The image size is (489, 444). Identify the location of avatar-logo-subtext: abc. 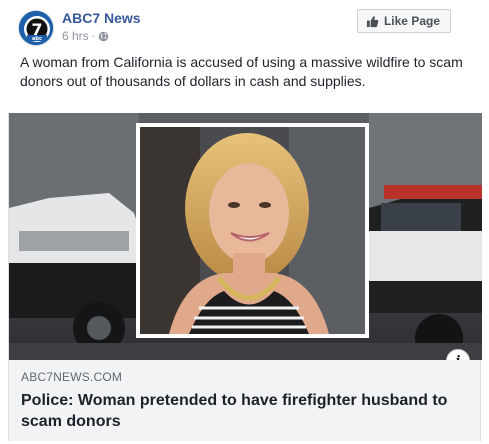
(37, 39).